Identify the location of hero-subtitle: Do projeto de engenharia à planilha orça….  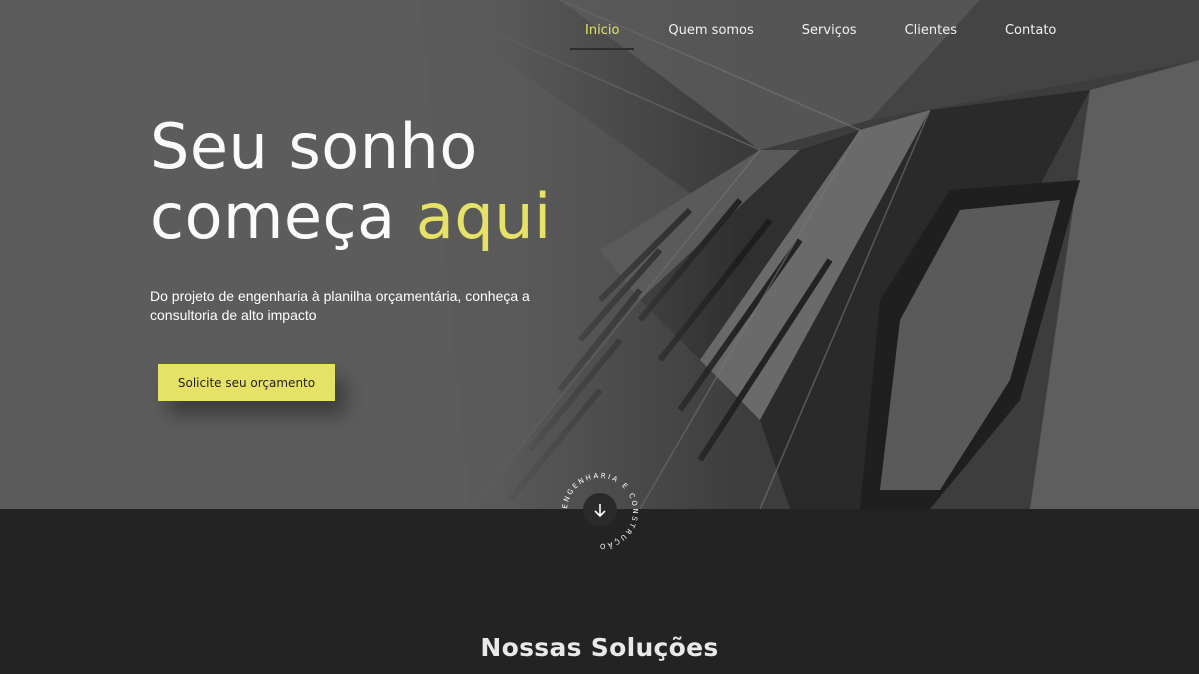
(340, 305).